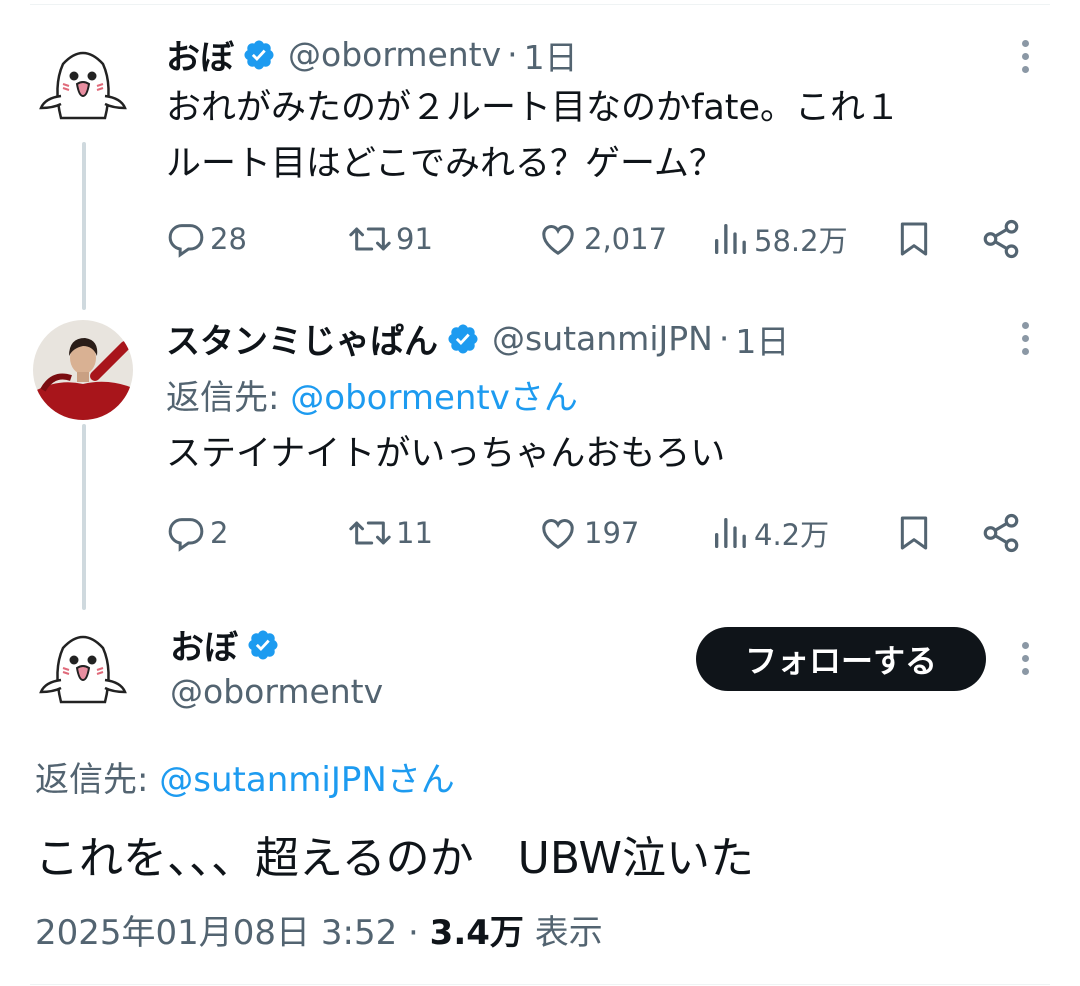 The height and width of the screenshot is (986, 1080). I want to click on reply-to: 返信先: @obormentvさん, so click(372, 394).